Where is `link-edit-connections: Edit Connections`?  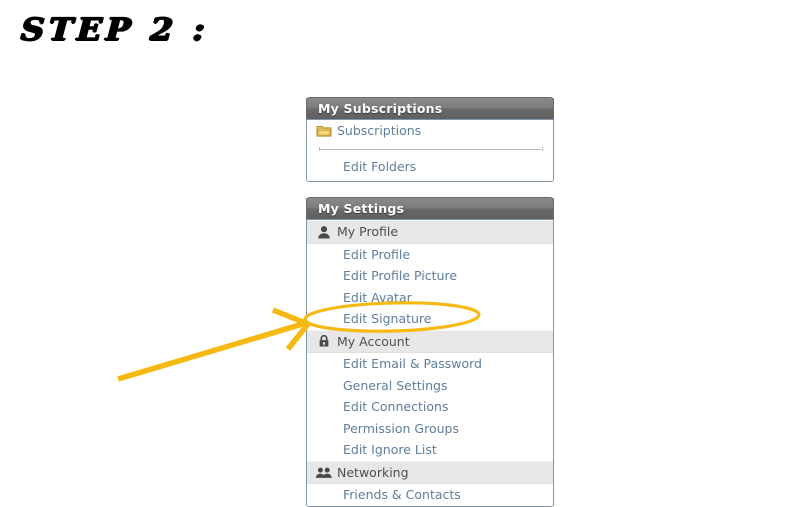 link-edit-connections: Edit Connections is located at coordinates (430, 407).